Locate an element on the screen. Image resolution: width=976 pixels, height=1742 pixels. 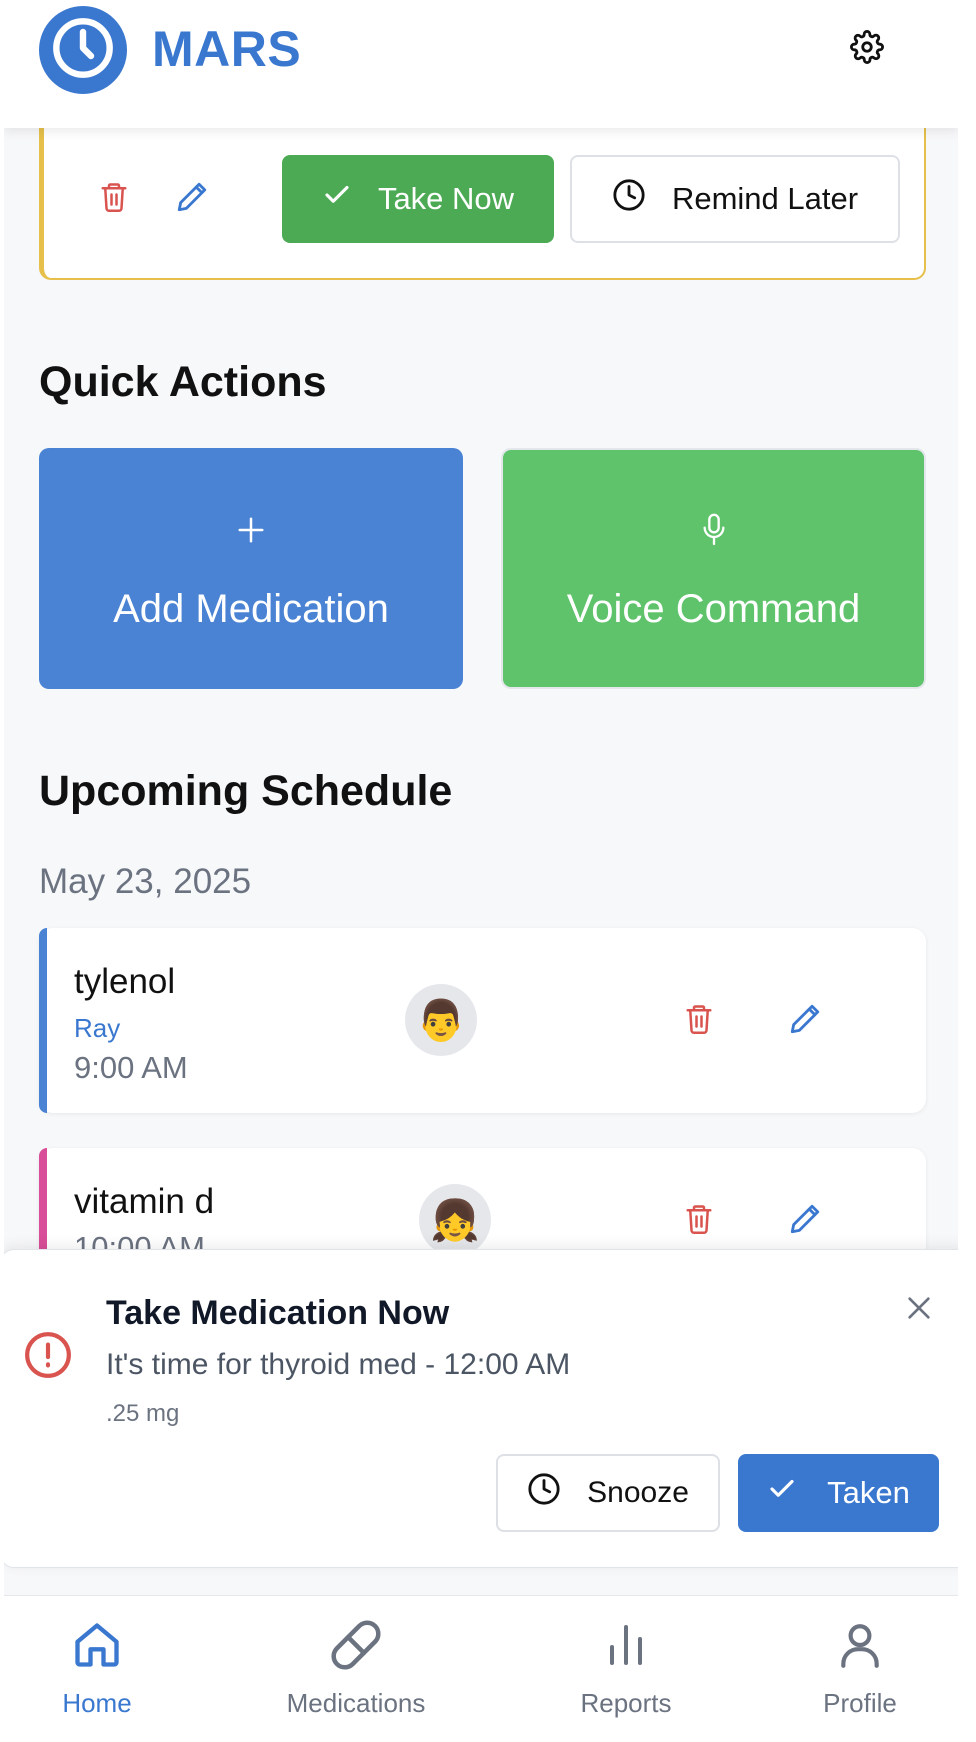
card-accent is located at coordinates (43, 1020).